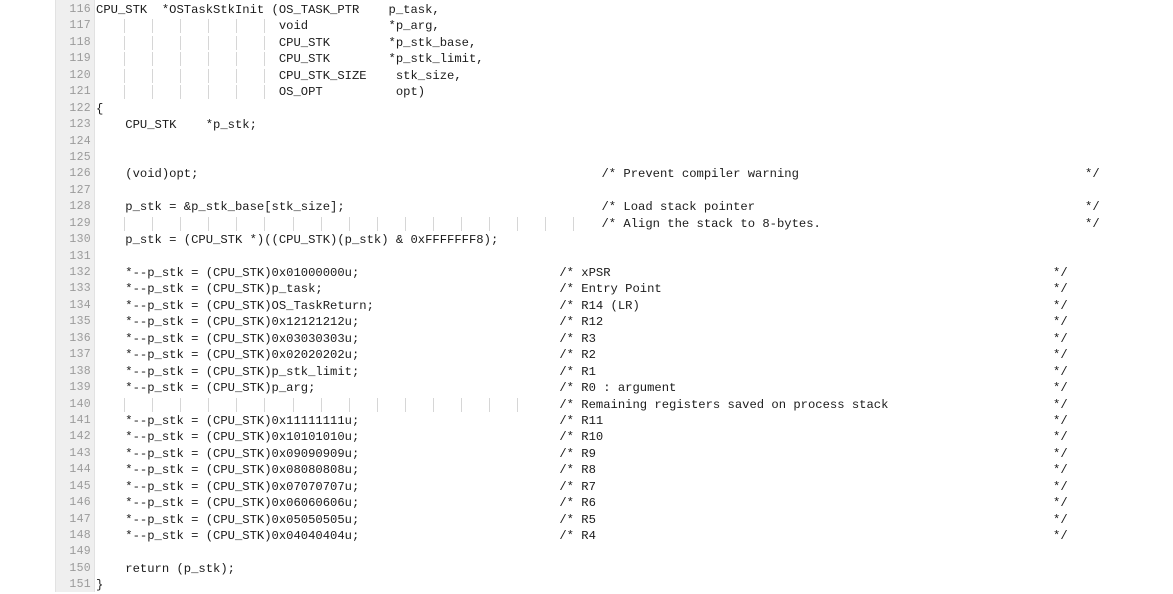  Describe the element at coordinates (228, 338) in the screenshot. I see `code-text: *--p_stk = (CPU_STK)0x03030303u;` at that location.